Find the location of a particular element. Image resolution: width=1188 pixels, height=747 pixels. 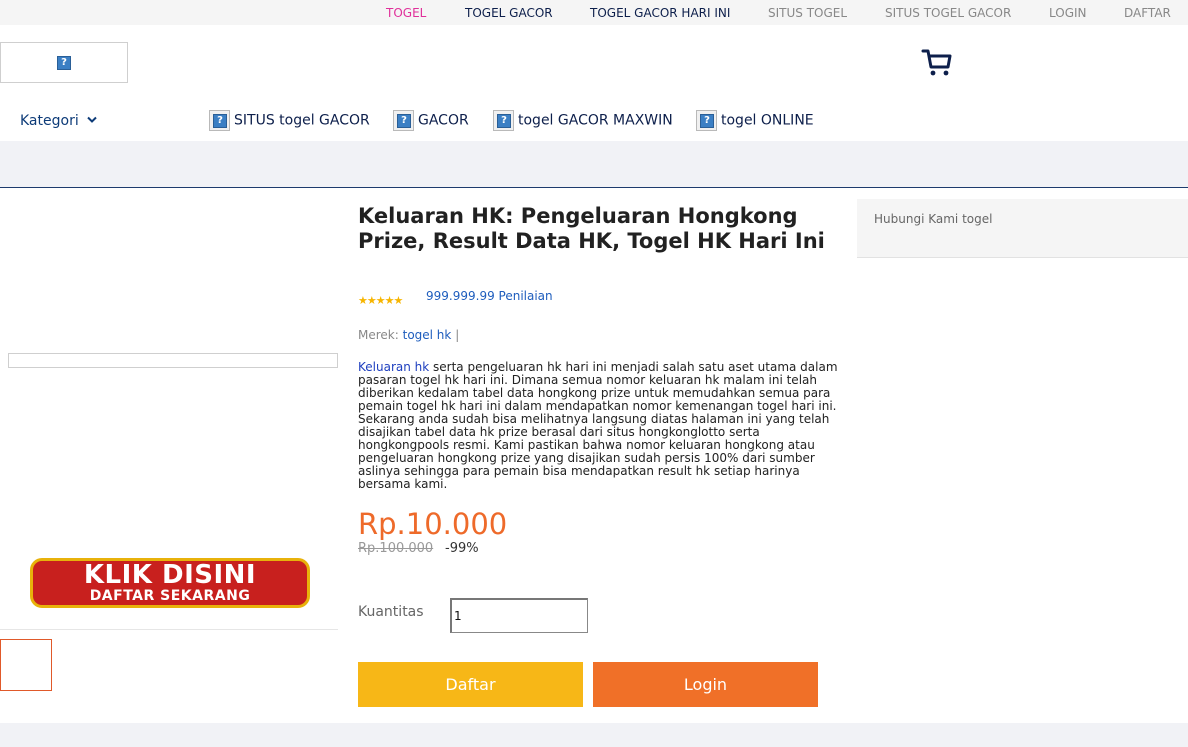

nav-togel-online: ? togel ONLINE is located at coordinates (755, 120).